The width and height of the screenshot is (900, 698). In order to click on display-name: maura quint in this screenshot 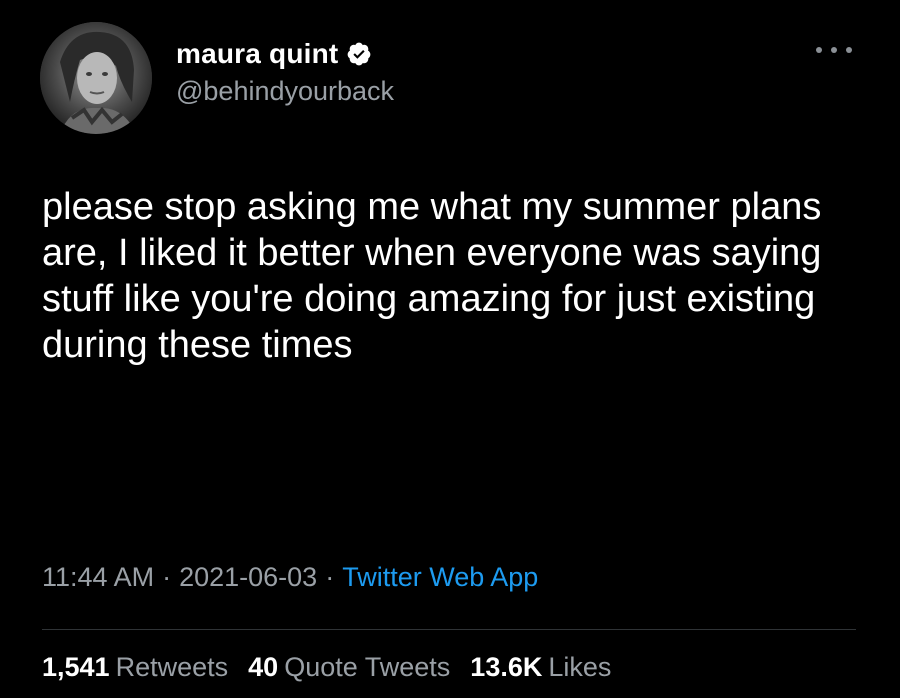, I will do `click(257, 54)`.